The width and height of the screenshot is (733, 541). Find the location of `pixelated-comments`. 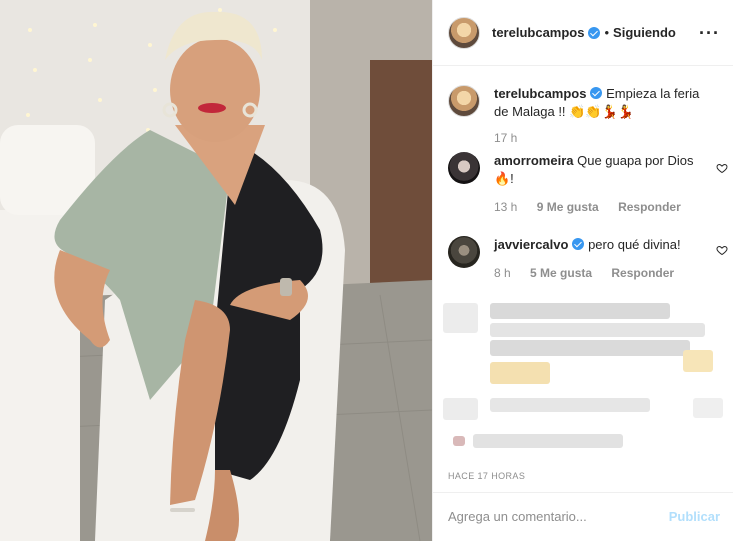

pixelated-comments is located at coordinates (583, 386).